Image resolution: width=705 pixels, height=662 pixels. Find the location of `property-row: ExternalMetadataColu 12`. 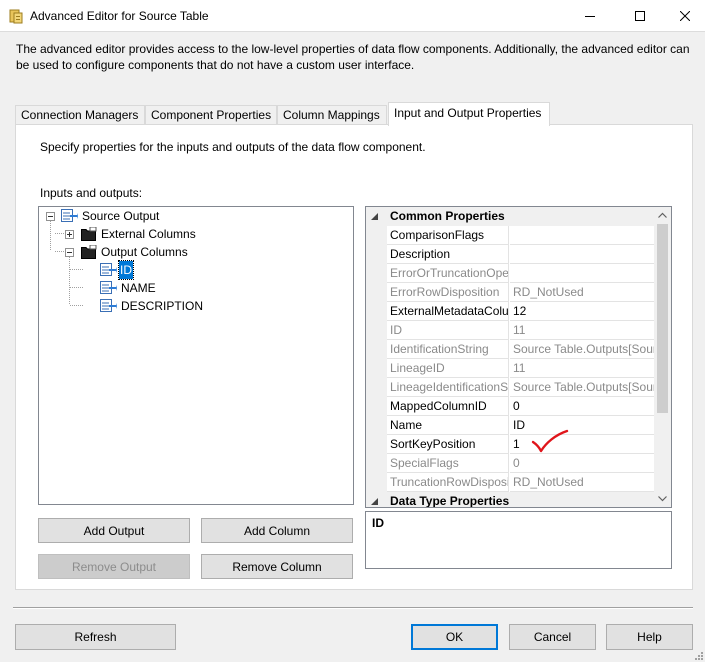

property-row: ExternalMetadataColu 12 is located at coordinates (511, 311).